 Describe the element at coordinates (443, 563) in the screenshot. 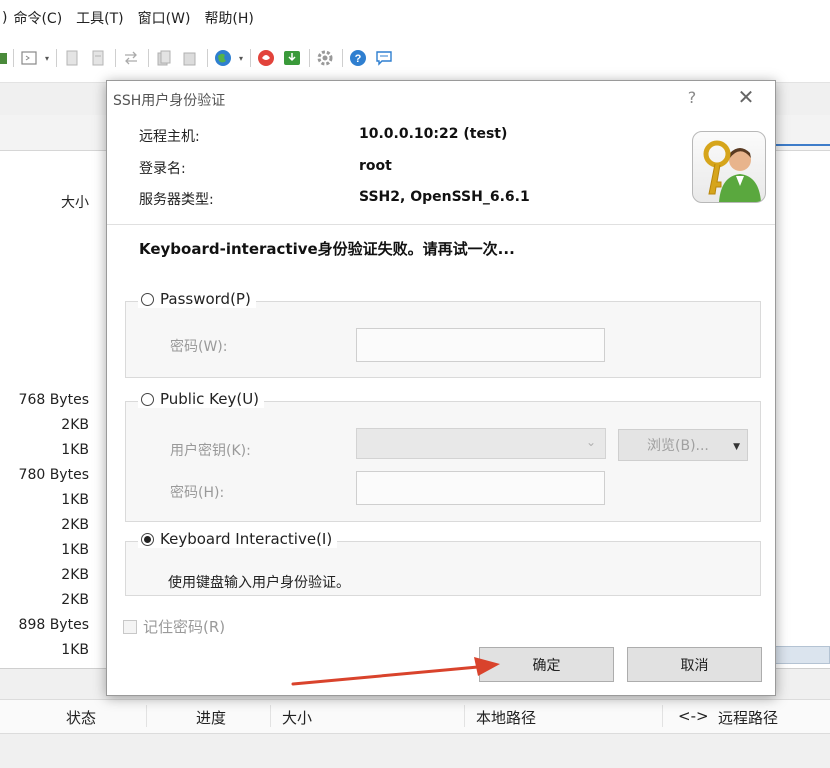

I see `keyboard-interactive-group: Keyboard Interactive(I) 使用键盘输入用户身份验证。` at that location.